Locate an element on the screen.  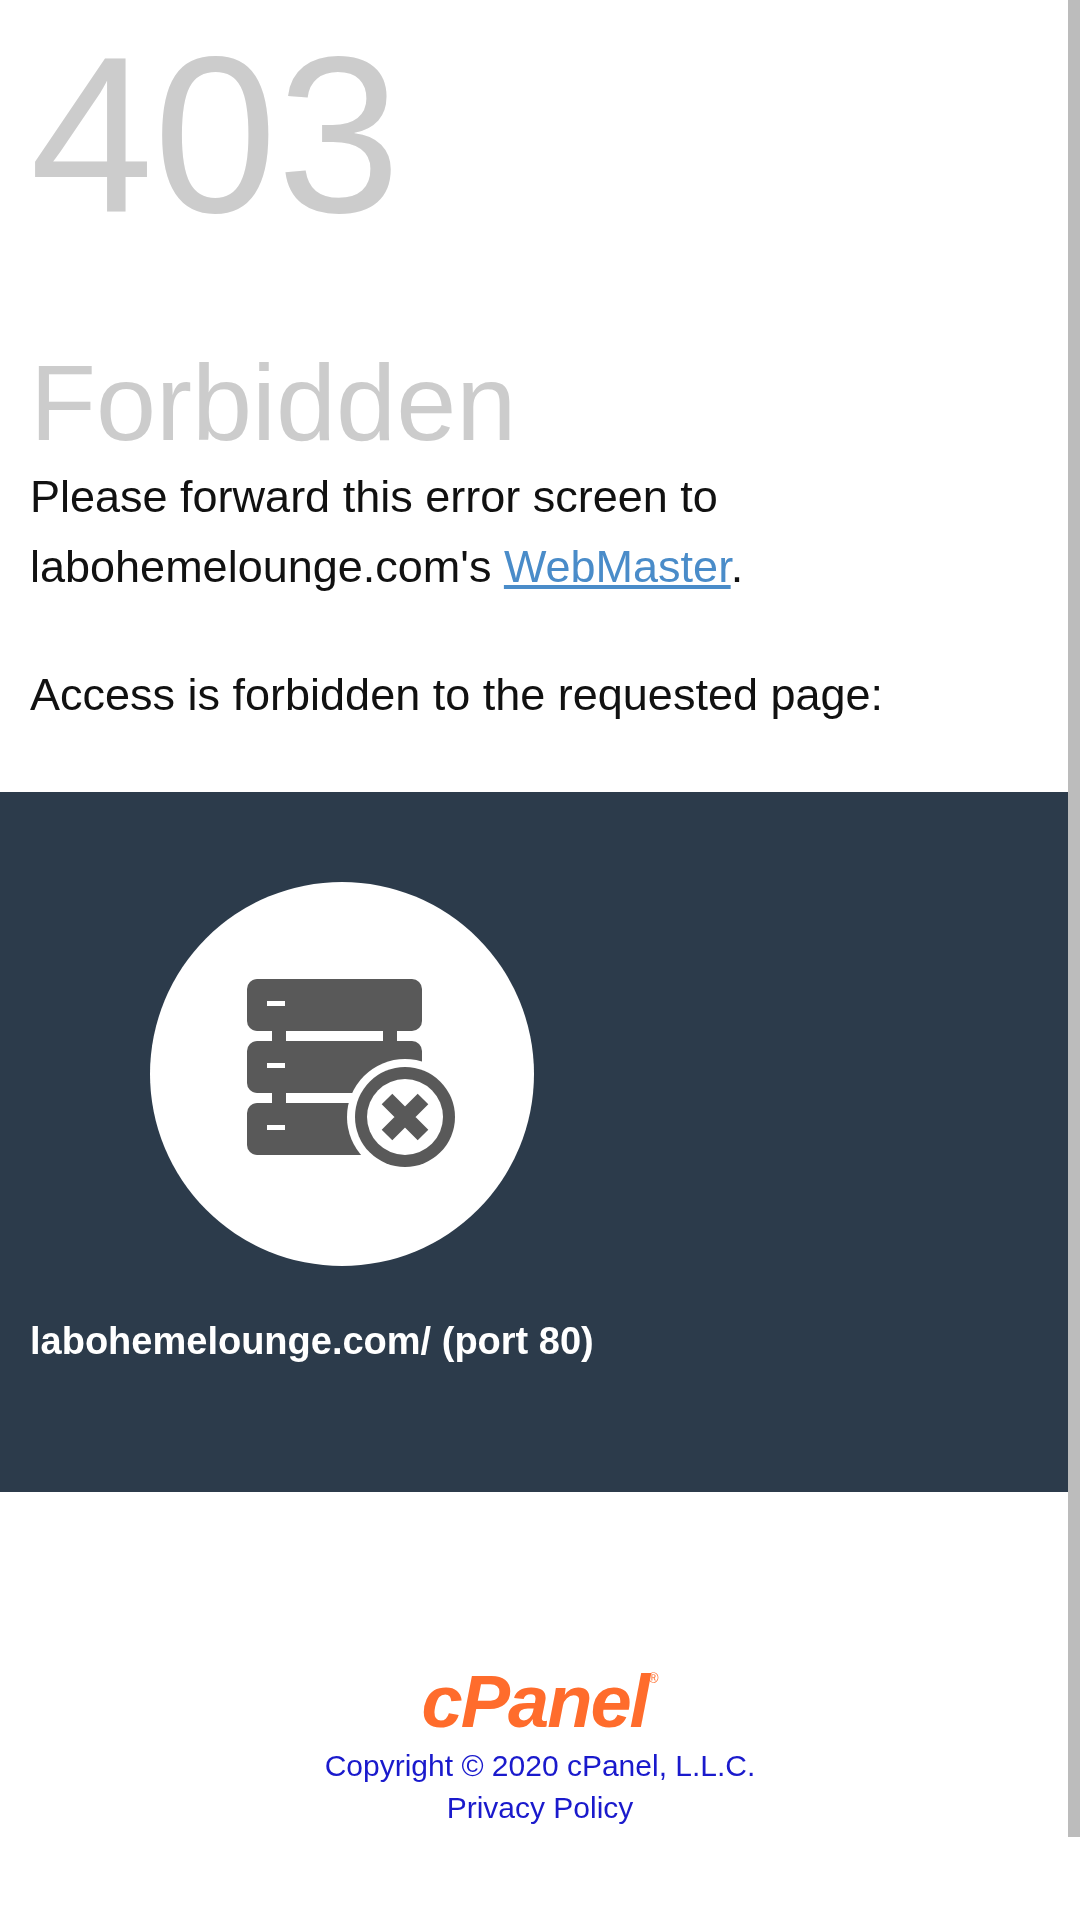
error-message: Please forward this error screen to labohemelounge.com's WebMaster. is located at coordinates (387, 532).